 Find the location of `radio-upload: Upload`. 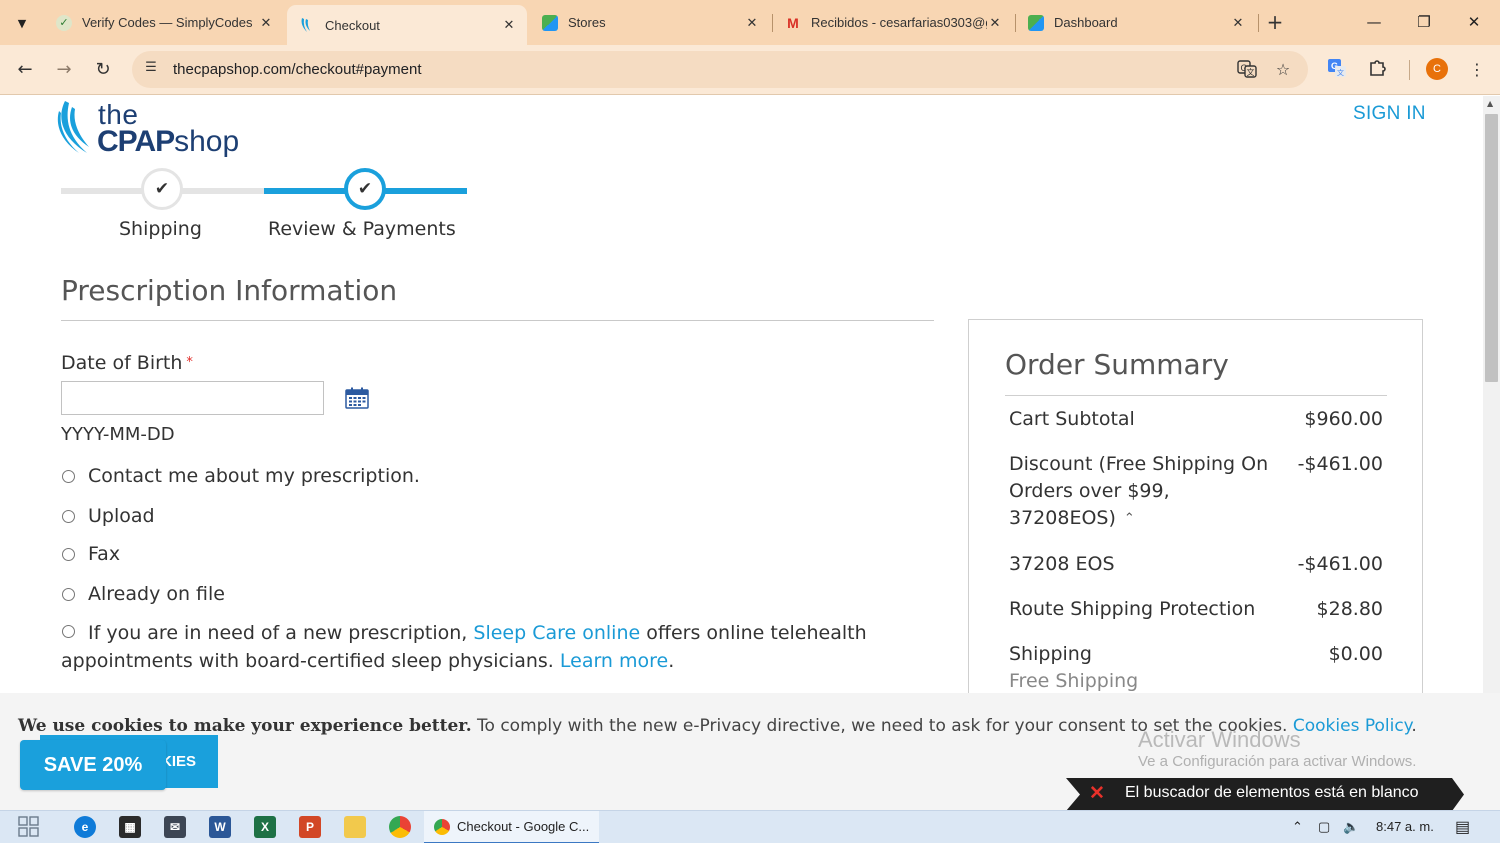

radio-upload: Upload is located at coordinates (509, 516).